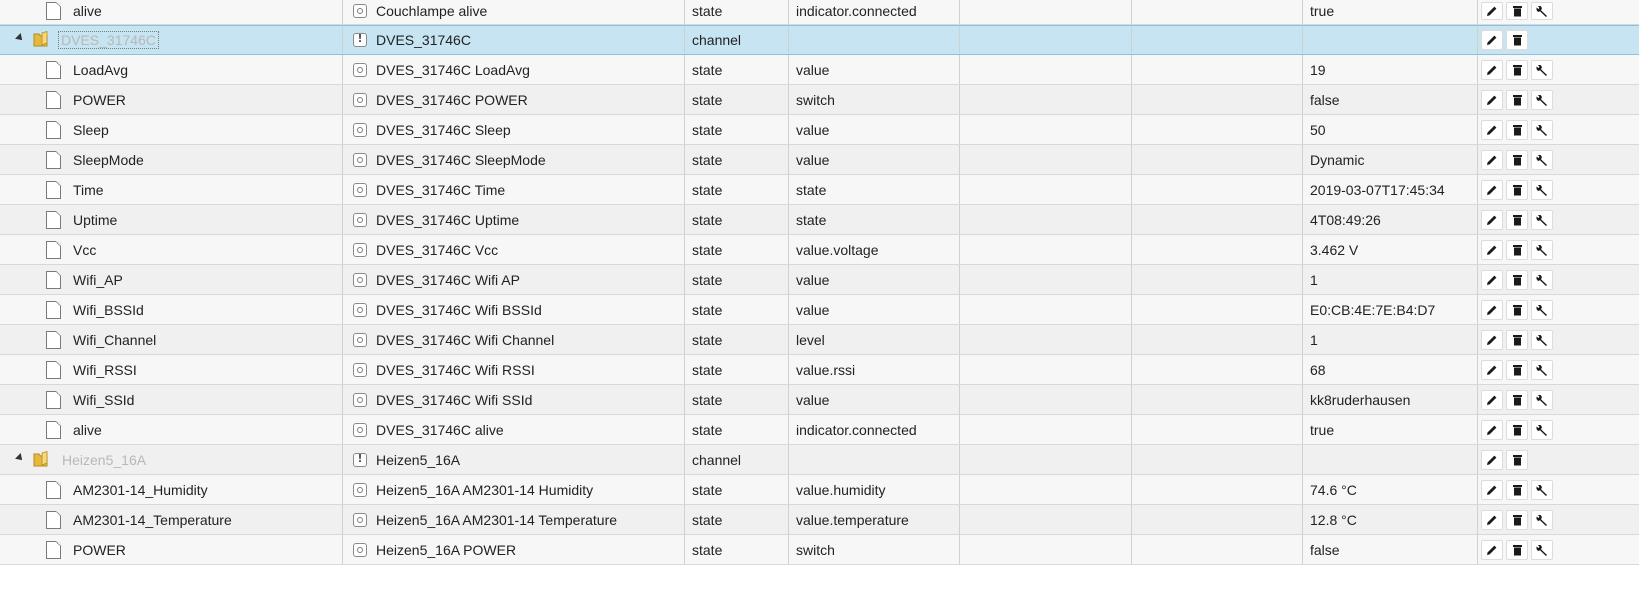 The image size is (1639, 591). What do you see at coordinates (813, 399) in the screenshot?
I see `object-role: value` at bounding box center [813, 399].